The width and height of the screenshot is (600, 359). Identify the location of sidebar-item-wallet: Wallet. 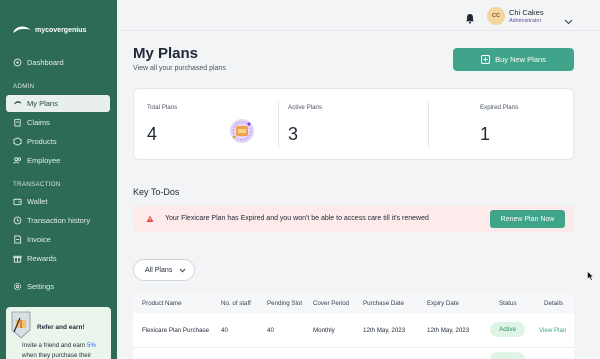
(58, 201).